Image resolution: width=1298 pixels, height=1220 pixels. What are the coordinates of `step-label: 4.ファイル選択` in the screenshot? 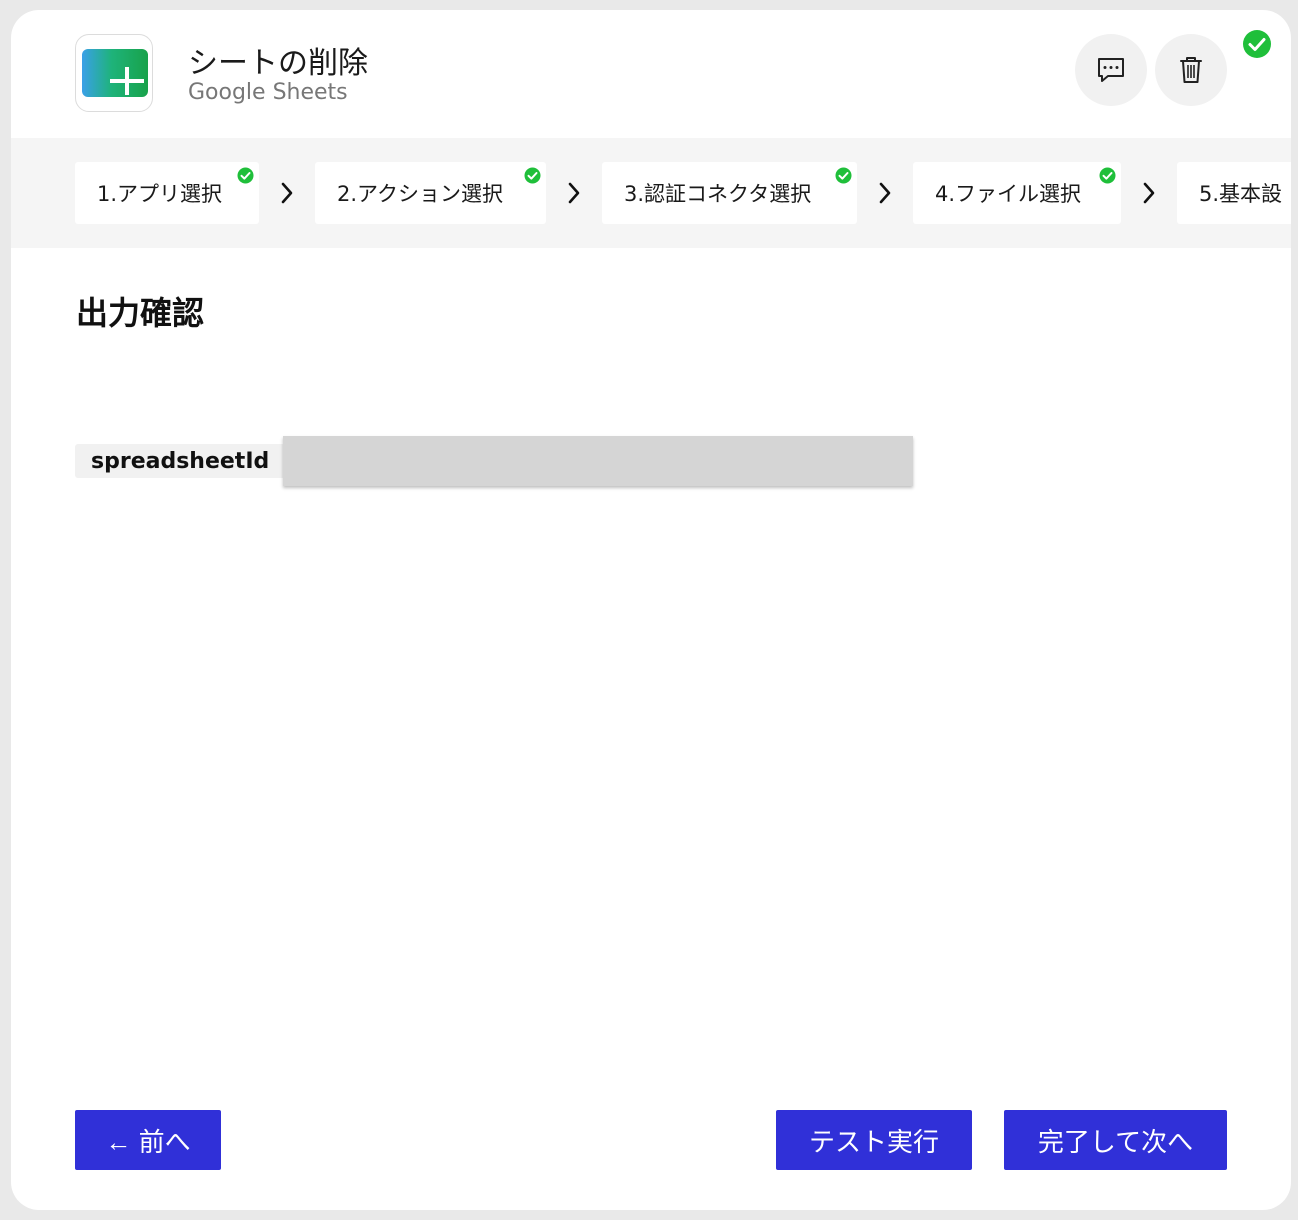 It's located at (1008, 194).